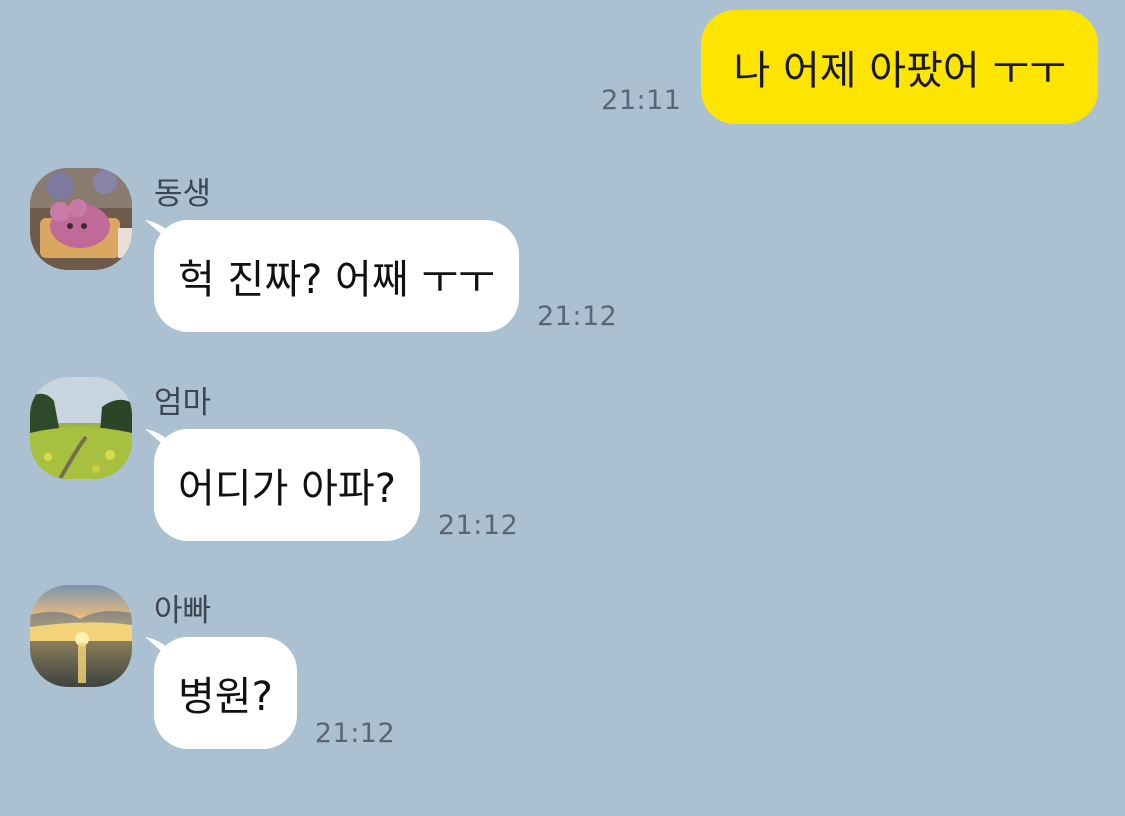 The image size is (1125, 816). I want to click on message-text: 병원?, so click(225, 697).